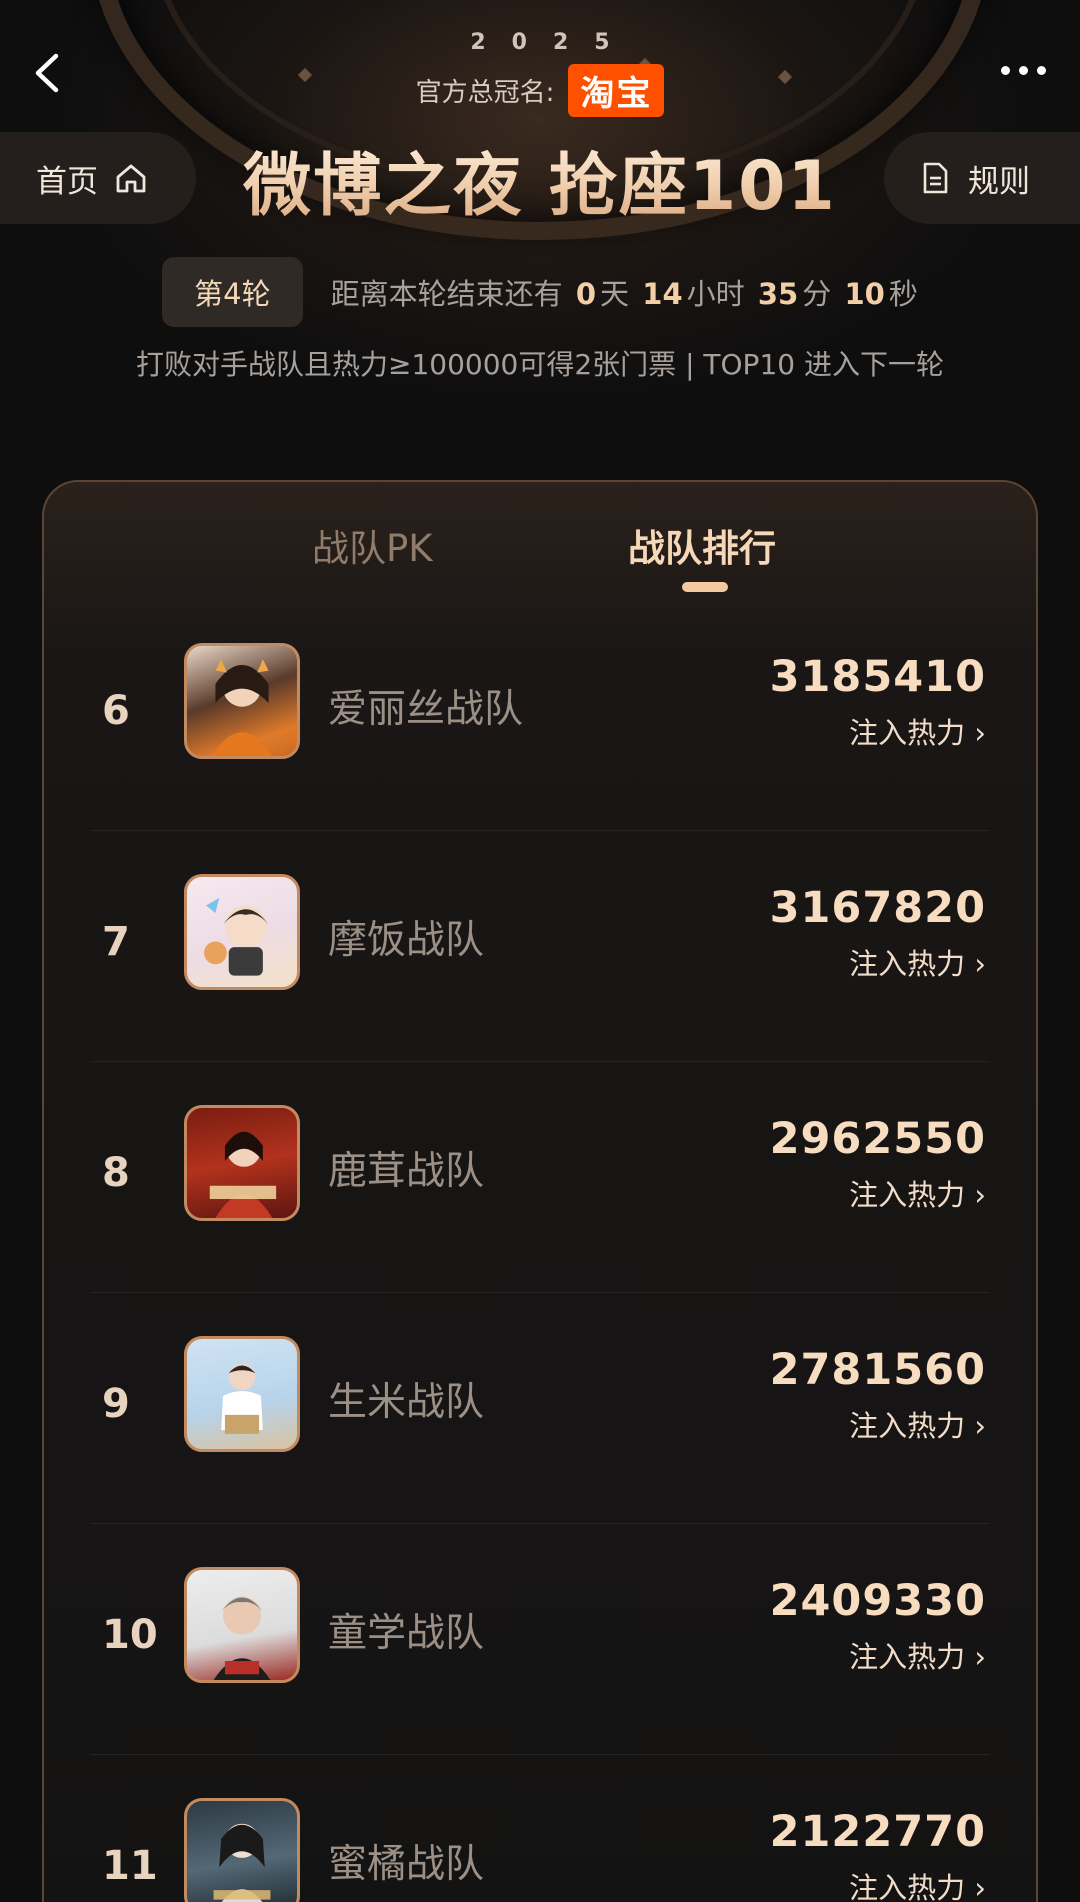 This screenshot has width=1080, height=1902. Describe the element at coordinates (116, 1173) in the screenshot. I see `rank-number: 8` at that location.